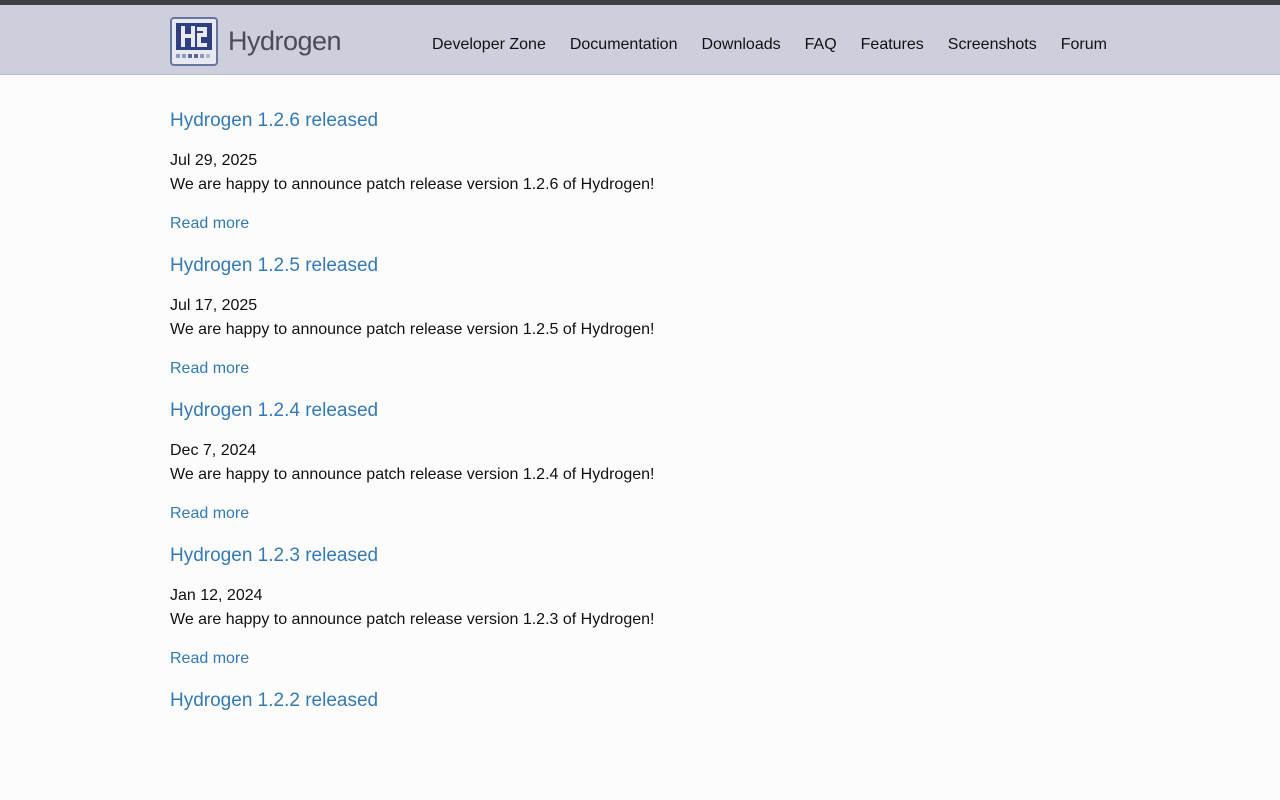 The height and width of the screenshot is (800, 1280). What do you see at coordinates (285, 41) in the screenshot?
I see `logo-text: Hydrogen` at bounding box center [285, 41].